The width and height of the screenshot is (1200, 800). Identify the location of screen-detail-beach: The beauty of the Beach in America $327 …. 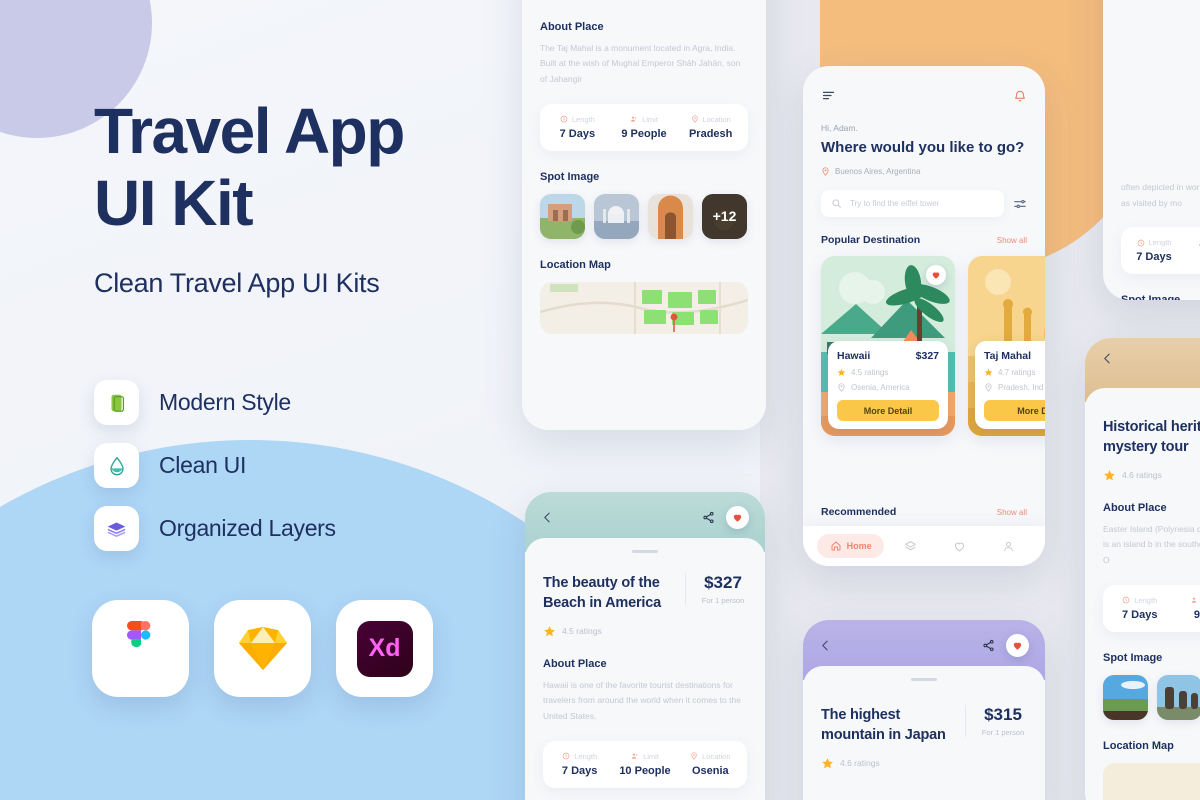
(645, 646).